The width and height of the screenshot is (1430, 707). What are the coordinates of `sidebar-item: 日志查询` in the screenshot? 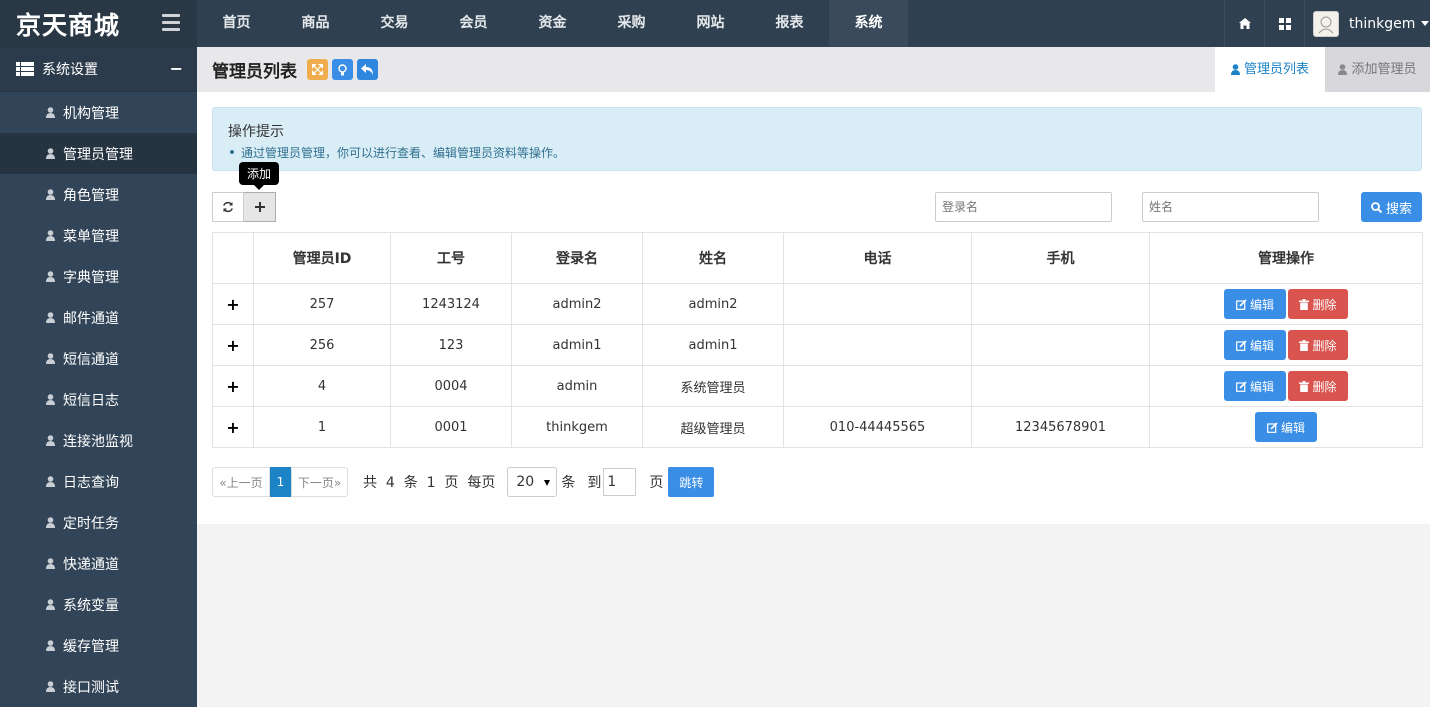 It's located at (98, 481).